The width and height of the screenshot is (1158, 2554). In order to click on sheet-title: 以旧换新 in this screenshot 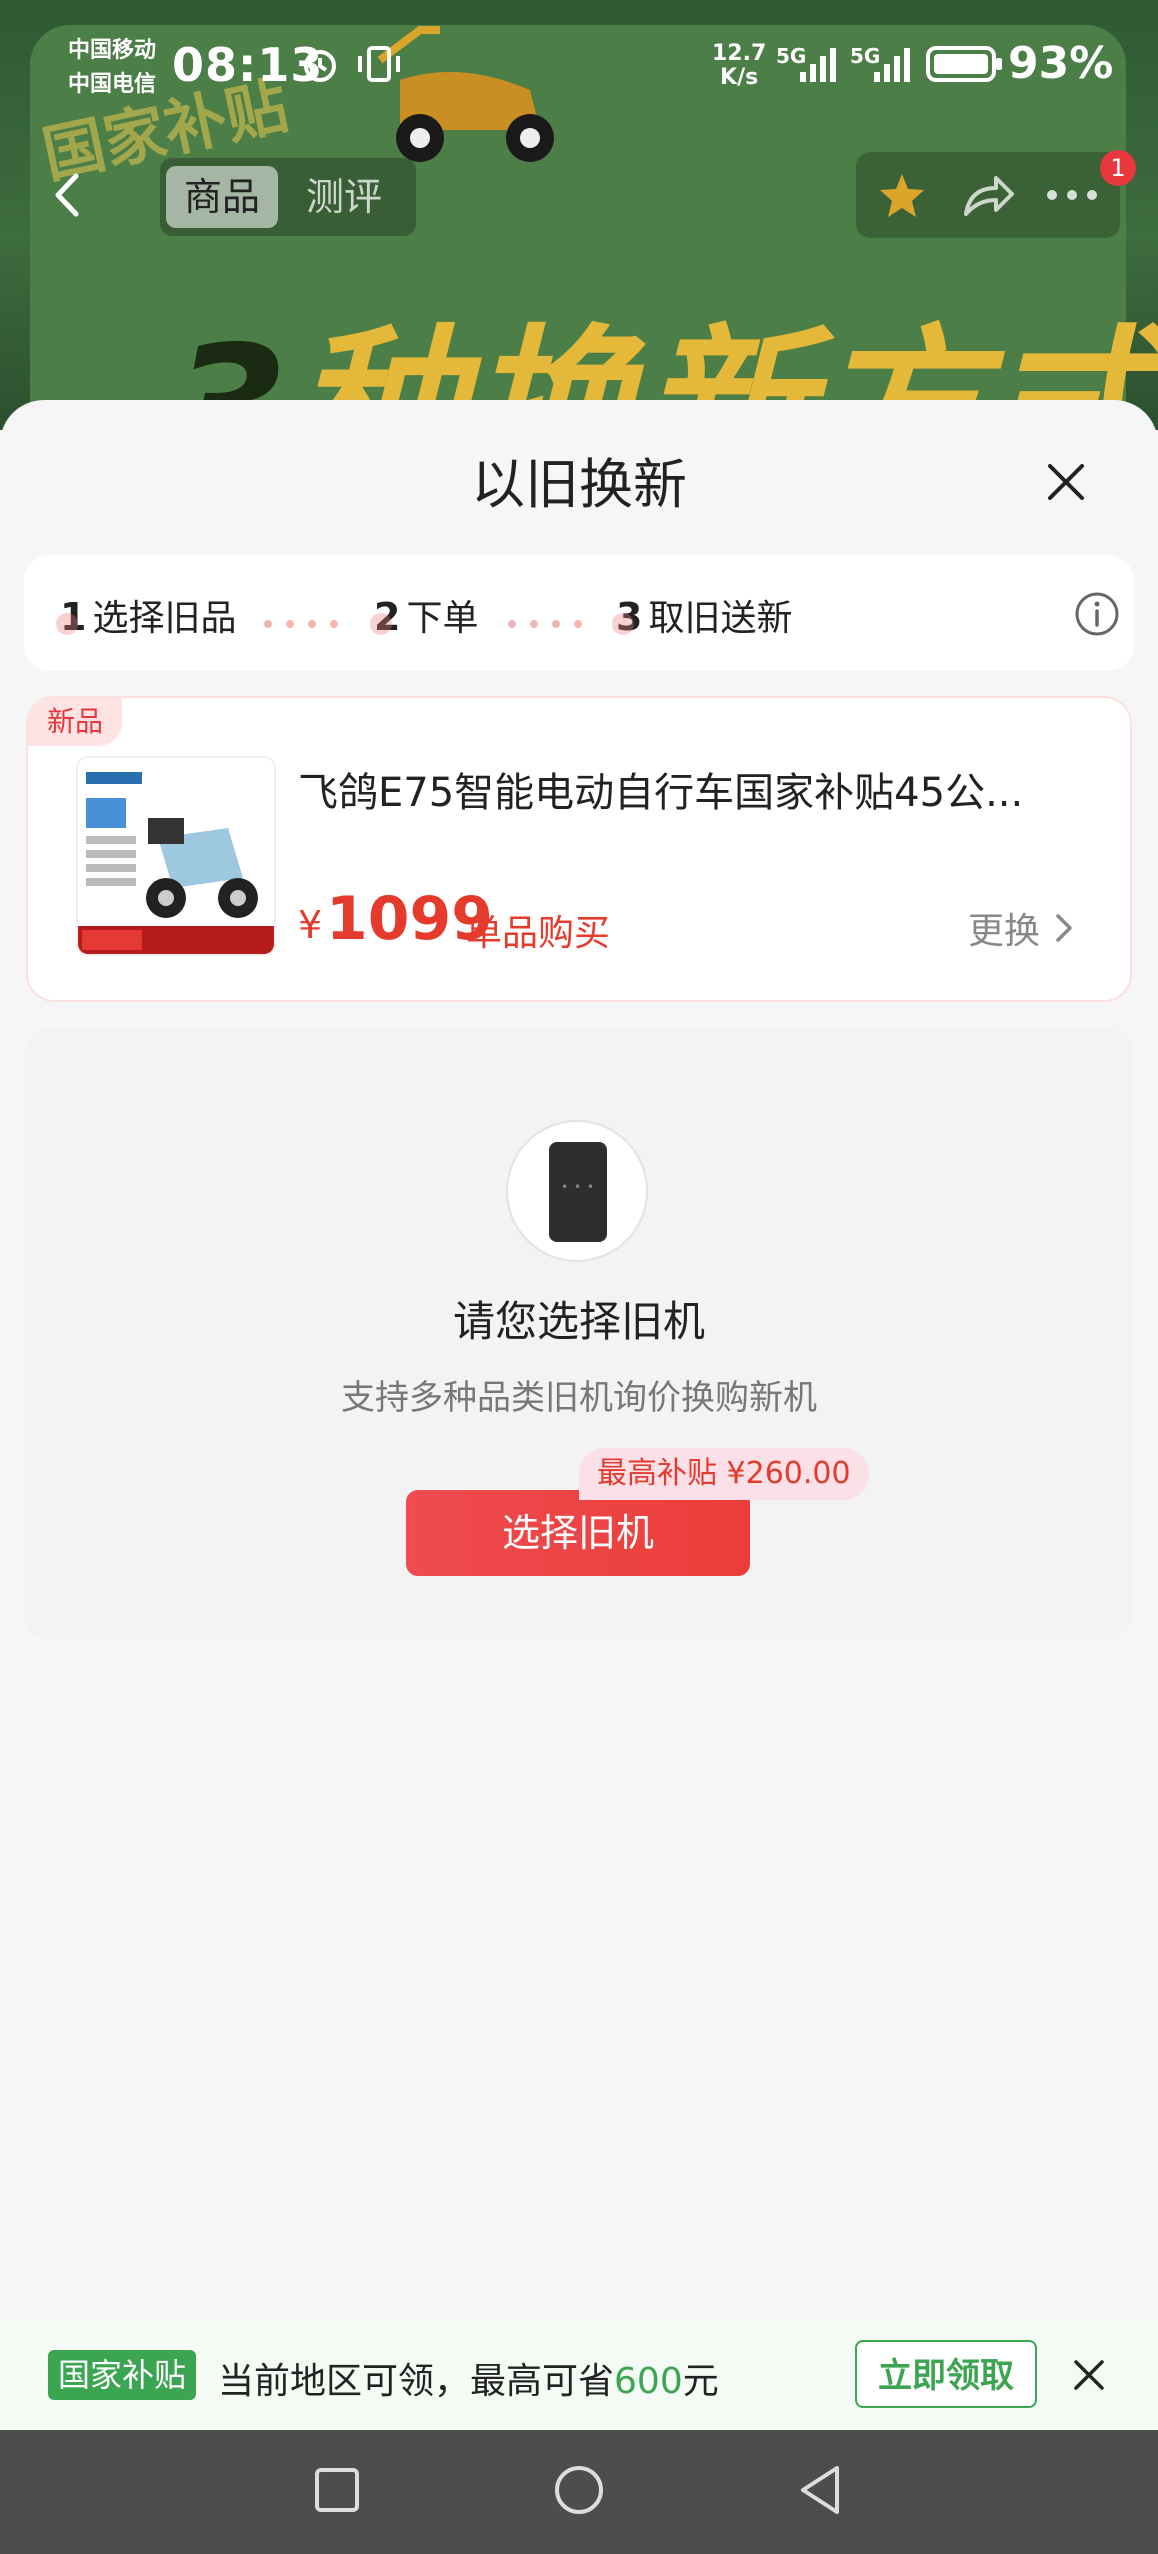, I will do `click(579, 484)`.